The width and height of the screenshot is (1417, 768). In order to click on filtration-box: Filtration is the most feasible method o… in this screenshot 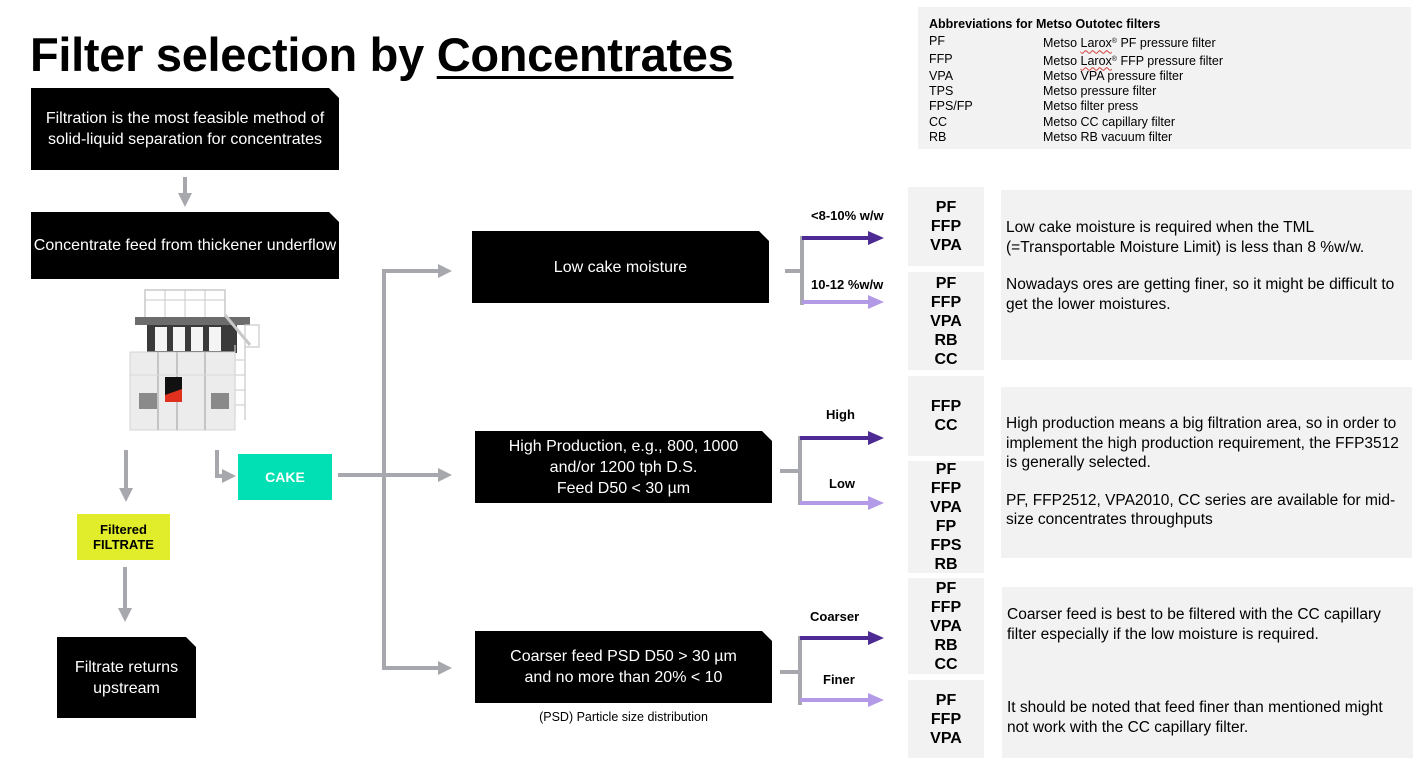, I will do `click(185, 129)`.